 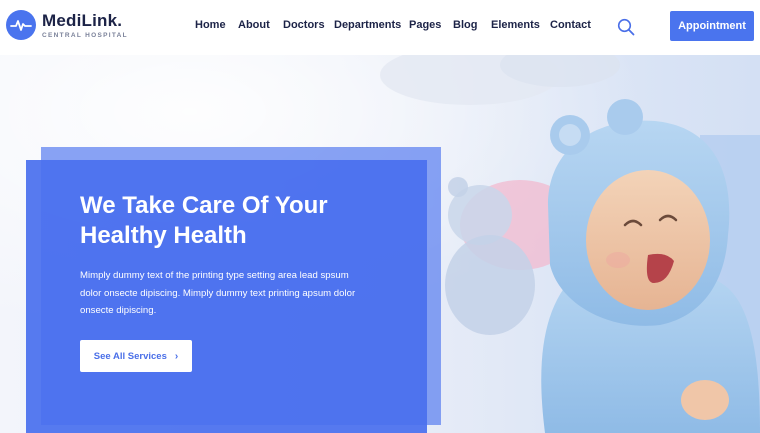 I want to click on nav-item-about: About, so click(x=254, y=25).